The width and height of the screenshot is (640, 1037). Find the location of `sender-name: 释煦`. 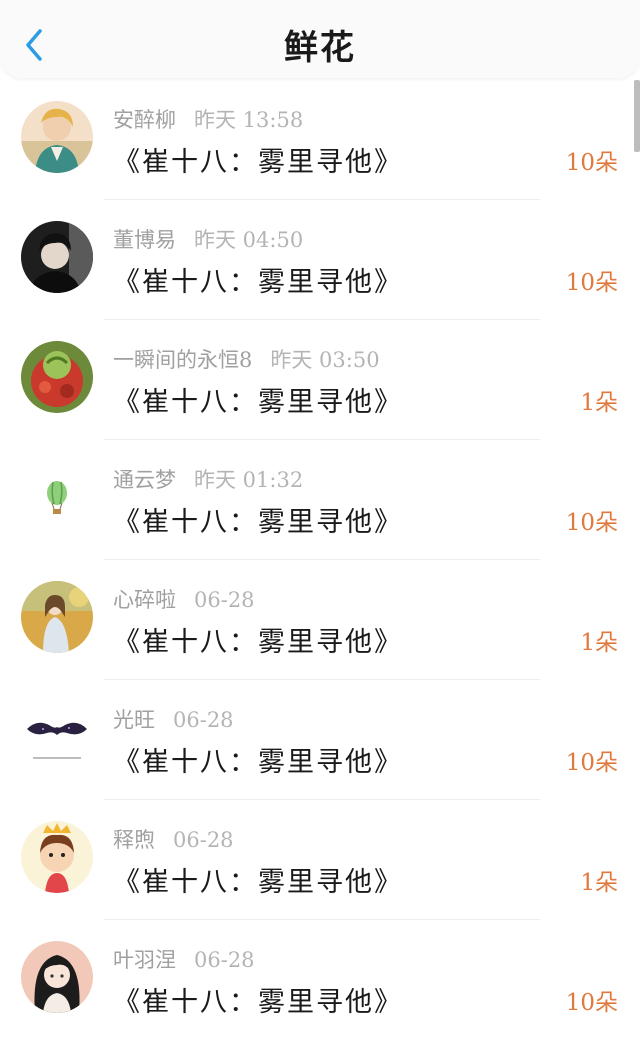

sender-name: 释煦 is located at coordinates (134, 840).